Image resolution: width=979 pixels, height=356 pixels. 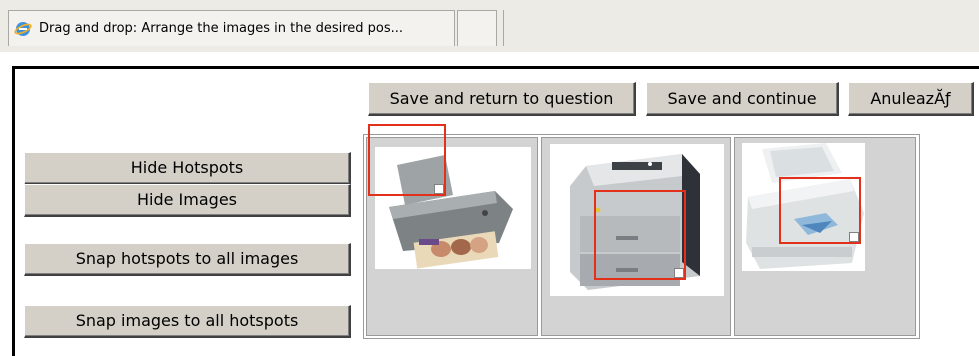 I want to click on hide-images-button: Hide Images, so click(x=187, y=200).